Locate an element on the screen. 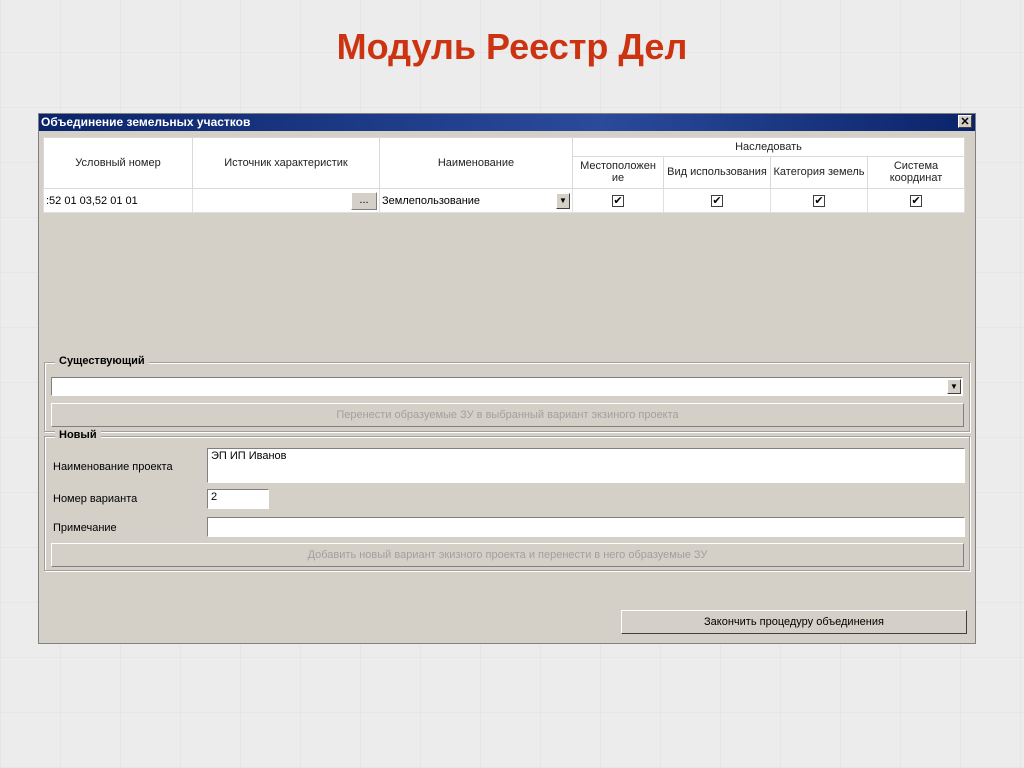 Image resolution: width=1024 pixels, height=768 pixels. cell-coords: ✔ is located at coordinates (916, 200).